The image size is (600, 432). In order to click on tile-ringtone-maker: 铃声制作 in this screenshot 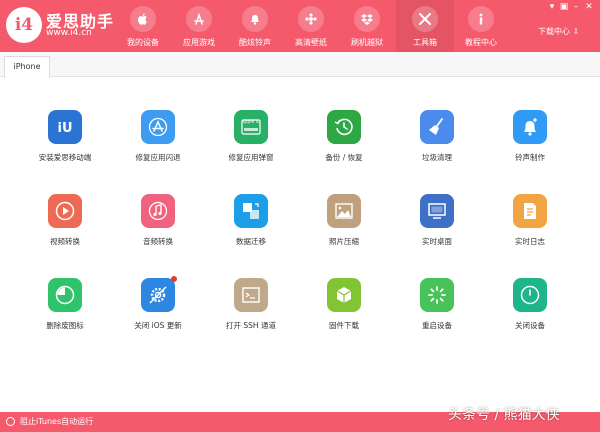, I will do `click(530, 136)`.